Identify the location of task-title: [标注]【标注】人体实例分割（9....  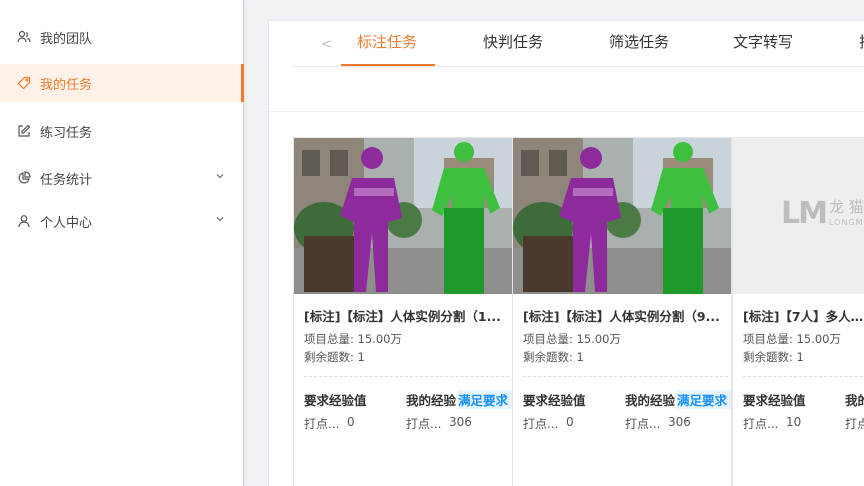
(625, 315).